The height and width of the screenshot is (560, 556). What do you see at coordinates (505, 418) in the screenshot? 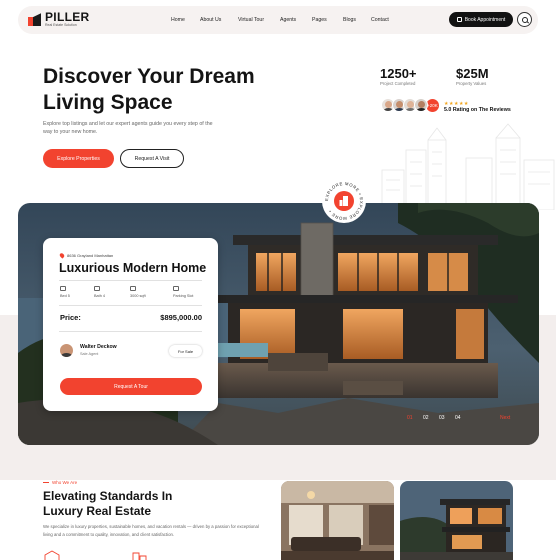
I see `next-slide-button: Next` at bounding box center [505, 418].